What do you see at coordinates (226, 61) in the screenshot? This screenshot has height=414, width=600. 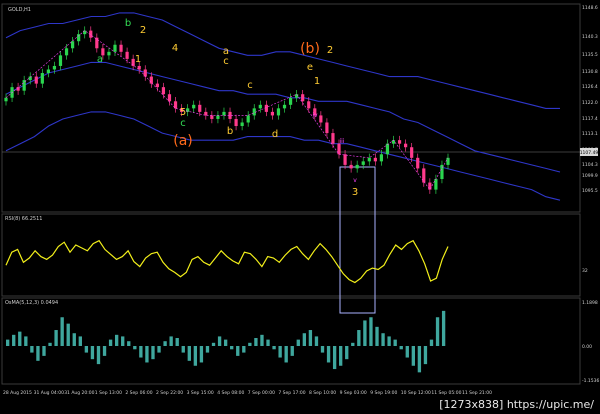 I see `wave-label: c` at bounding box center [226, 61].